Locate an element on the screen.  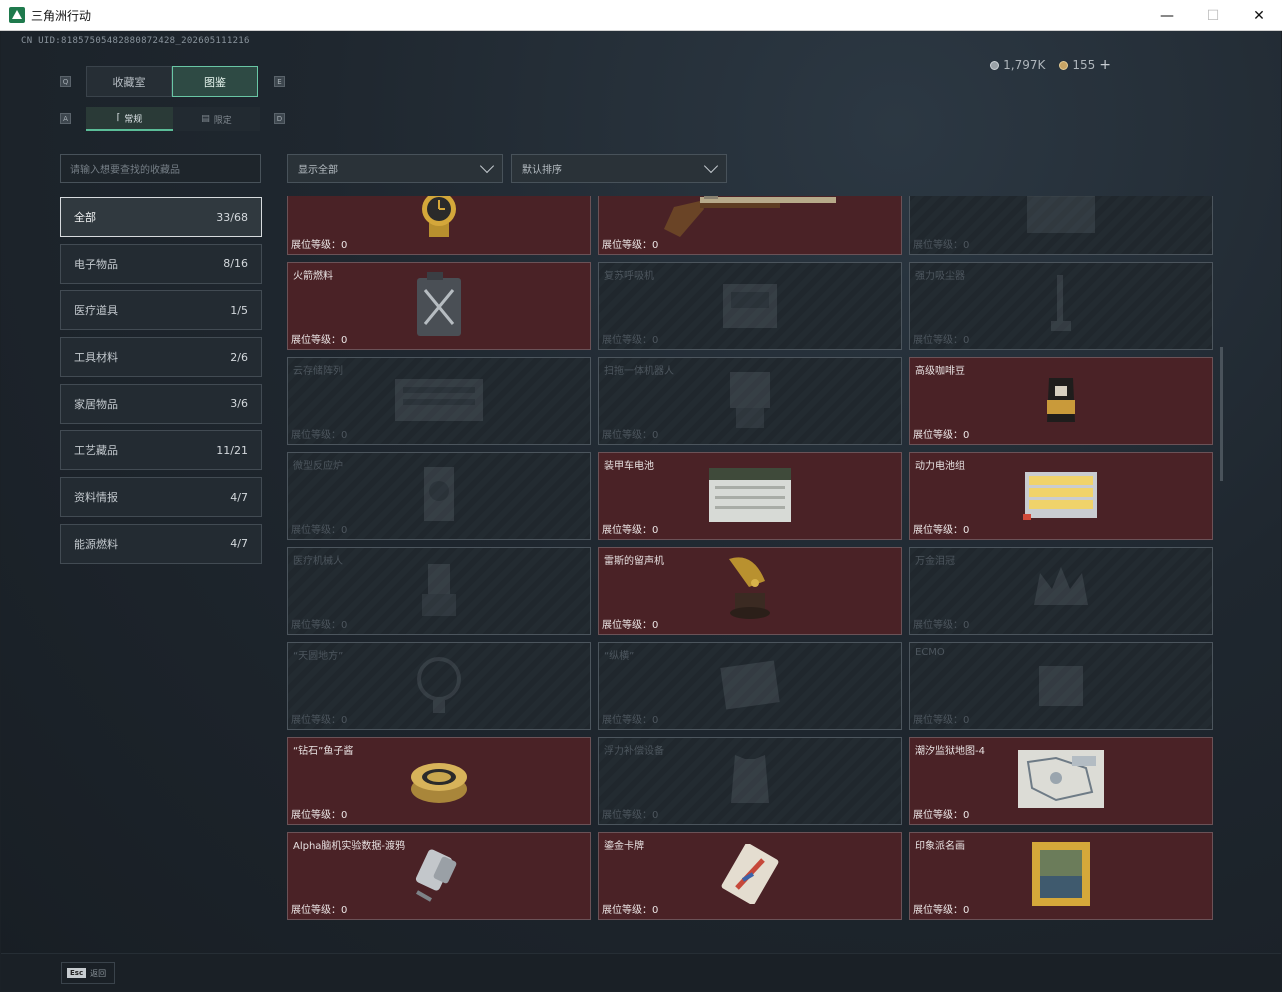
close-button: ✕ is located at coordinates (1259, 15).